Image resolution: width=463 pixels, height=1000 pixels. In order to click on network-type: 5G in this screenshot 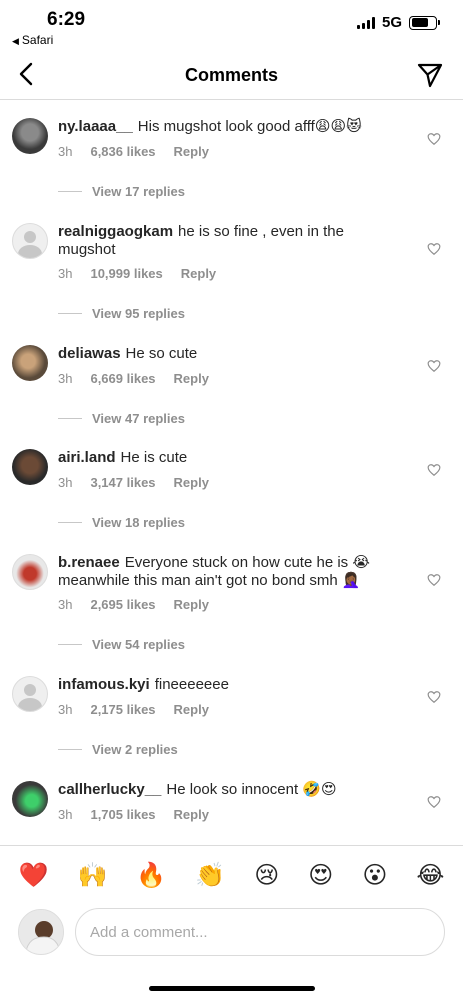, I will do `click(391, 22)`.